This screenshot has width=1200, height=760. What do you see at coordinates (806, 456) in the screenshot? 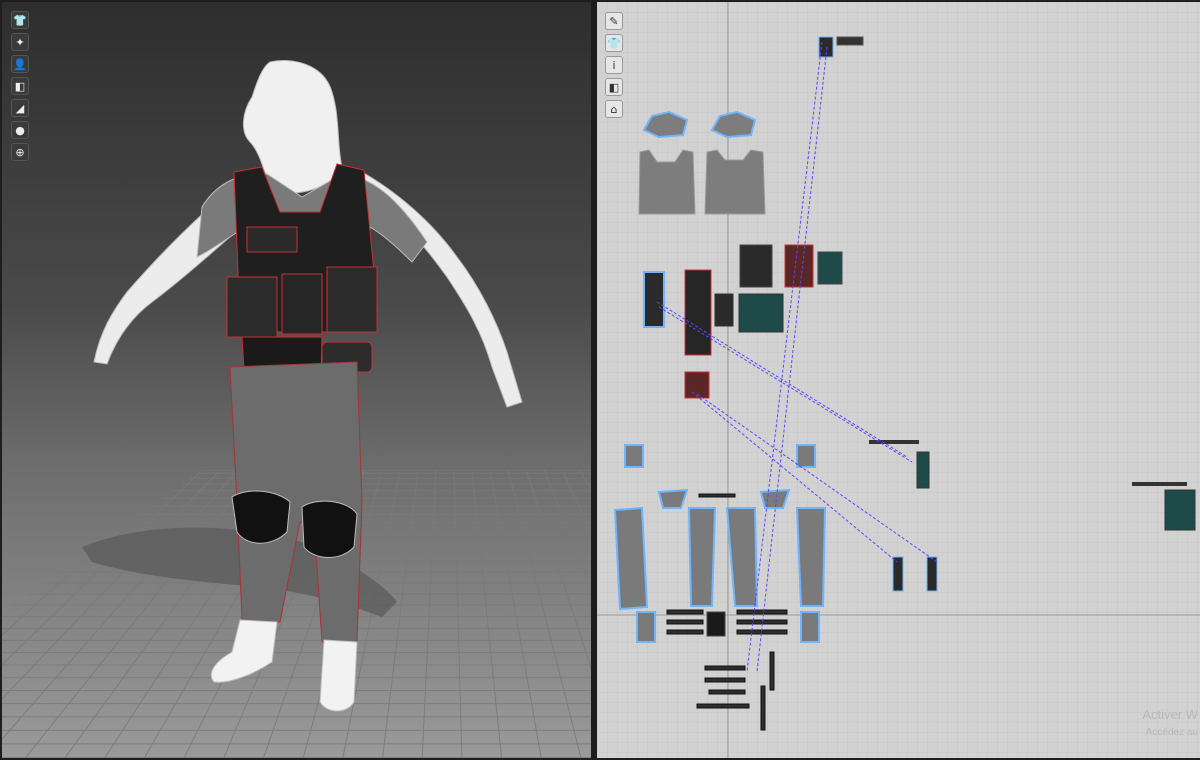
I see `pattern-piece-pocket-right` at bounding box center [806, 456].